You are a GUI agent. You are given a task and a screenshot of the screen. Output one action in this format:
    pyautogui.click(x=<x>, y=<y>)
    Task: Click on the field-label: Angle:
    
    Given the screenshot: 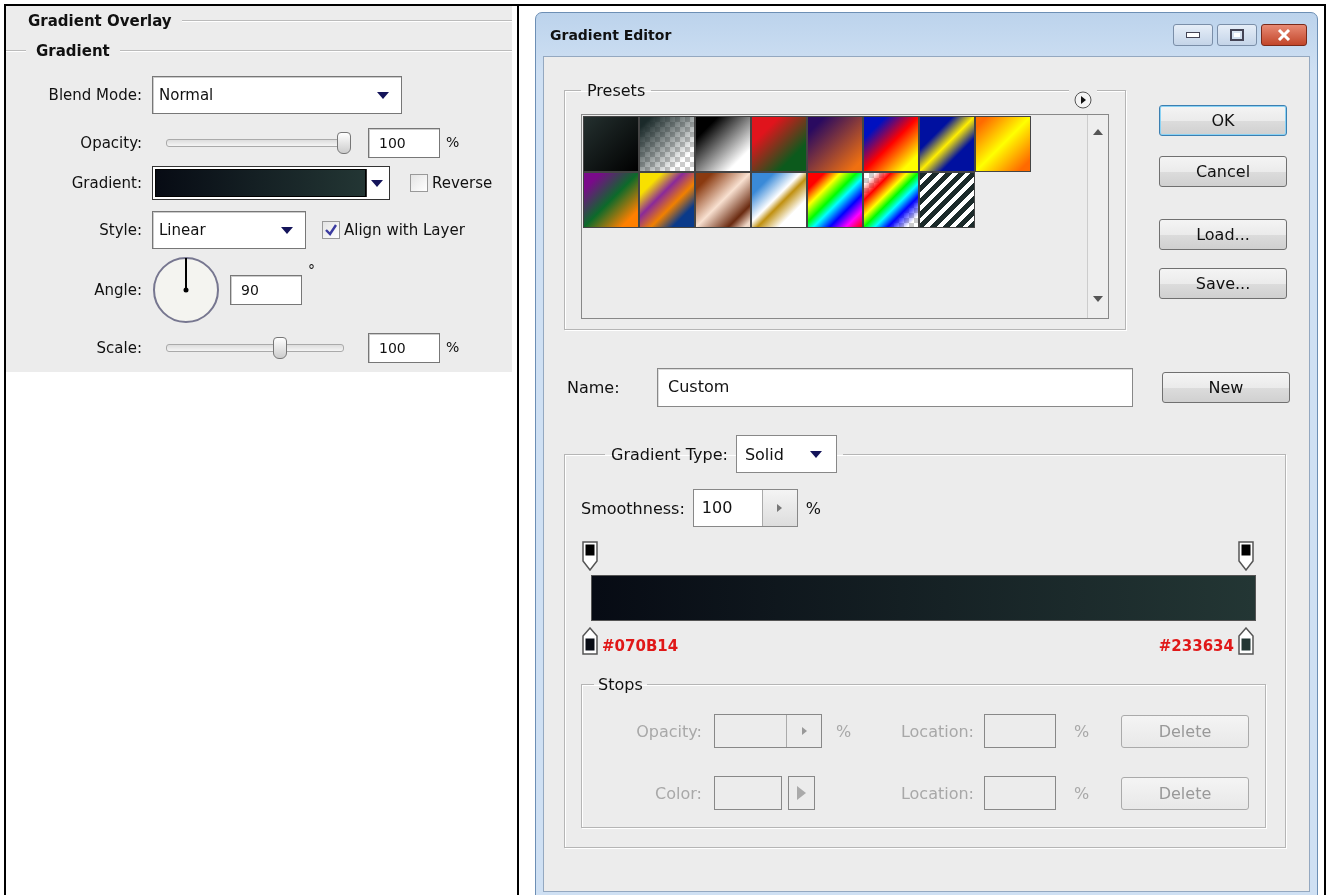 What is the action you would take?
    pyautogui.click(x=117, y=290)
    